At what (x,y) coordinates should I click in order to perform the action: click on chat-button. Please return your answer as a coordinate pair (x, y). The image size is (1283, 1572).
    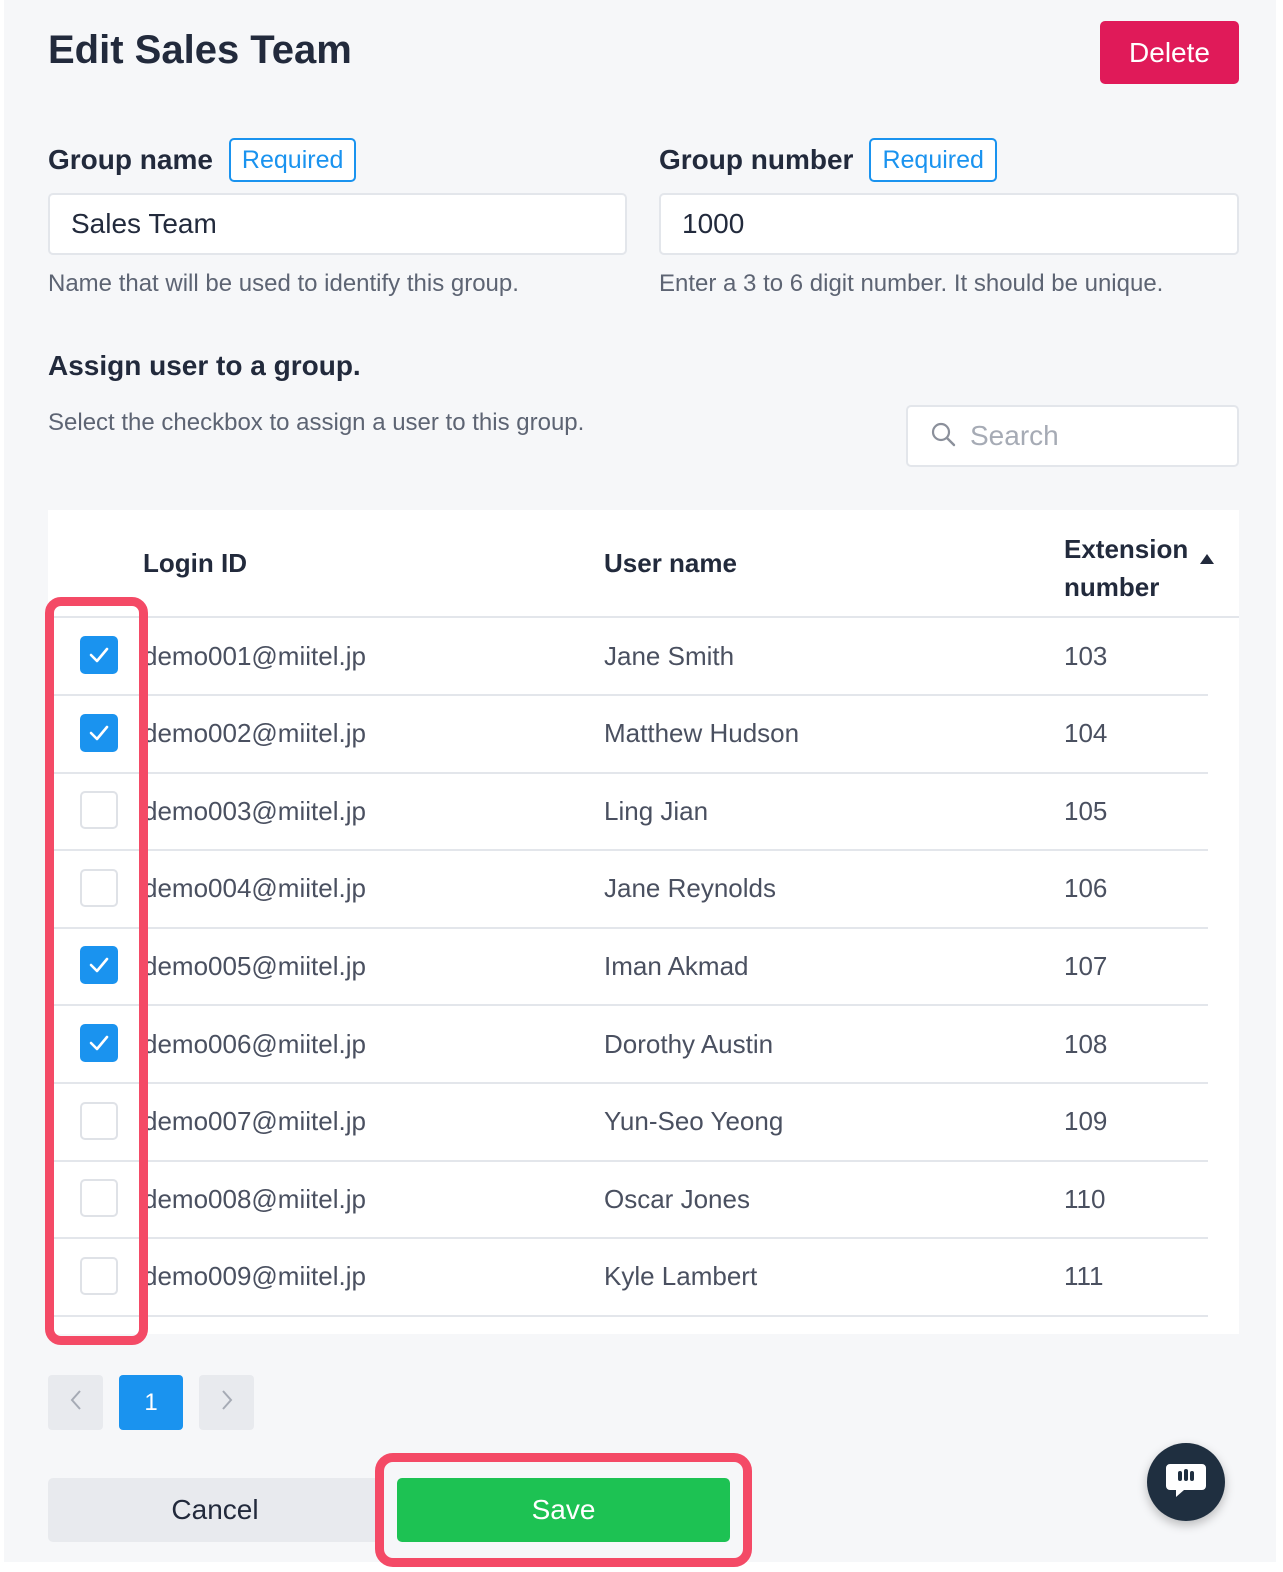
    Looking at the image, I should click on (1186, 1482).